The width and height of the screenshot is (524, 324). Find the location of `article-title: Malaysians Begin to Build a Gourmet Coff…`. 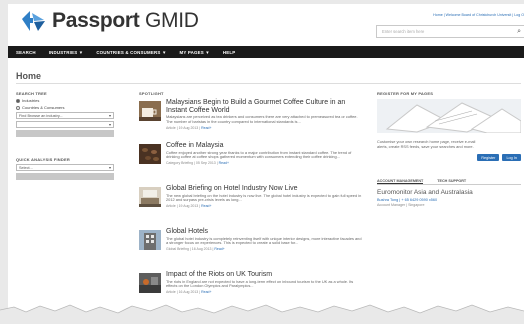

article-title: Malaysians Begin to Build a Gourmet Coff… is located at coordinates (264, 106).